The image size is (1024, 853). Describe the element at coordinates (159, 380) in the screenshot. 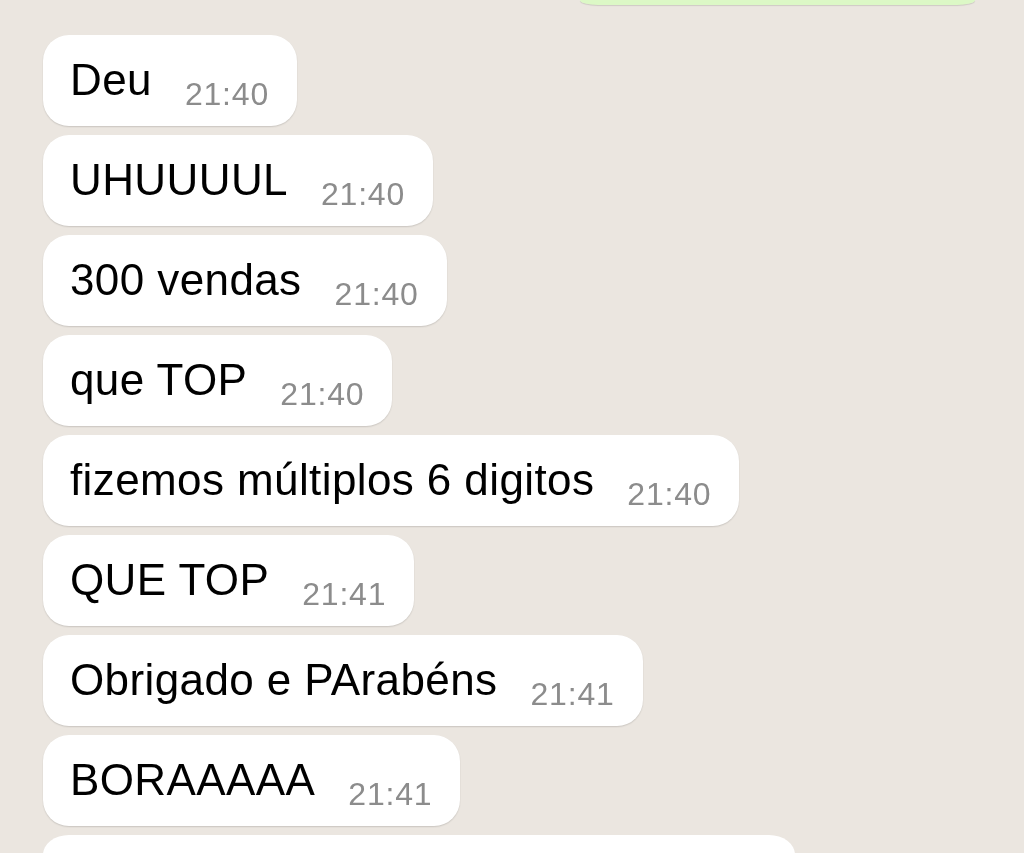

I see `message-text: que TOP` at that location.